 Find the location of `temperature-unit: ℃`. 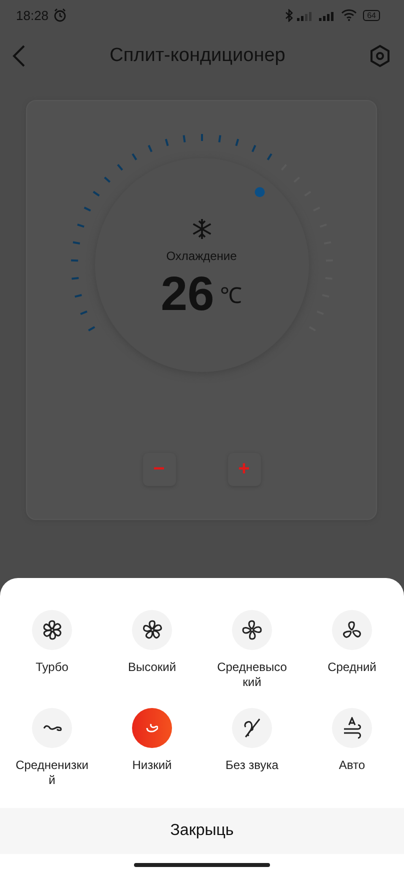

temperature-unit: ℃ is located at coordinates (231, 295).